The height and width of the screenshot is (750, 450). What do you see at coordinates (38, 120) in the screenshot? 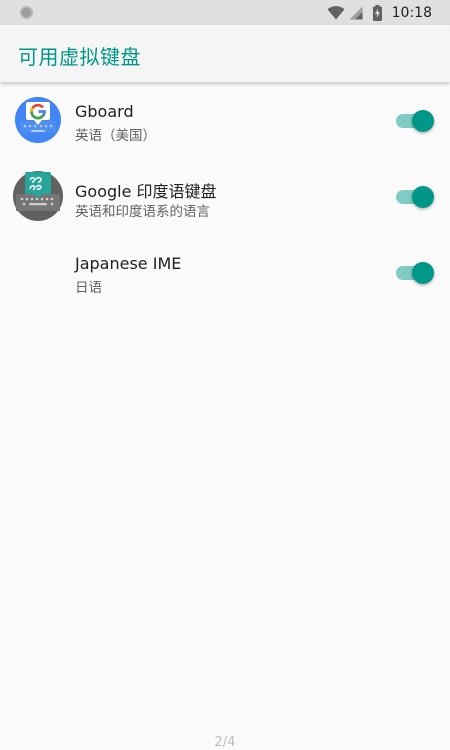
I see `gboard-icon` at bounding box center [38, 120].